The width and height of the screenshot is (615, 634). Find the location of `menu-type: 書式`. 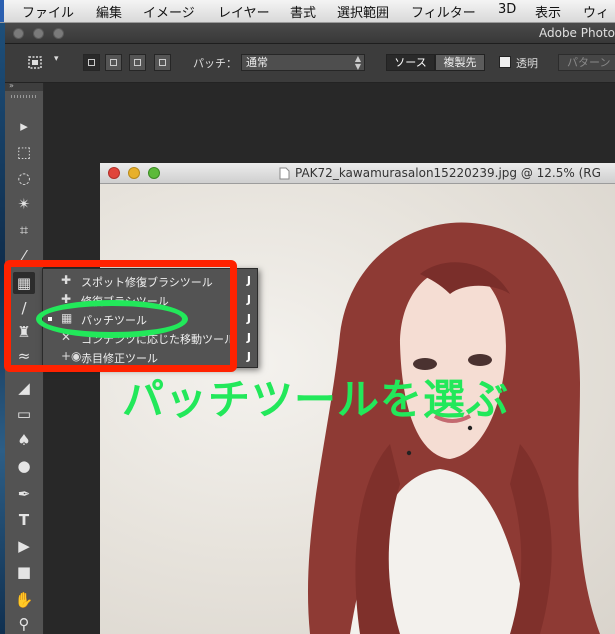

menu-type: 書式 is located at coordinates (303, 11).